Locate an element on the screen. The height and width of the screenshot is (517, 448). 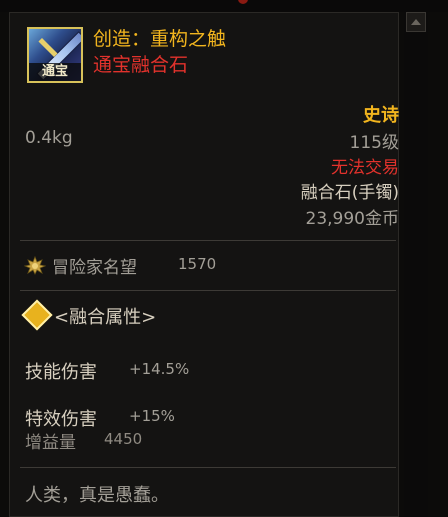
item-rarity: 史诗 is located at coordinates (381, 115).